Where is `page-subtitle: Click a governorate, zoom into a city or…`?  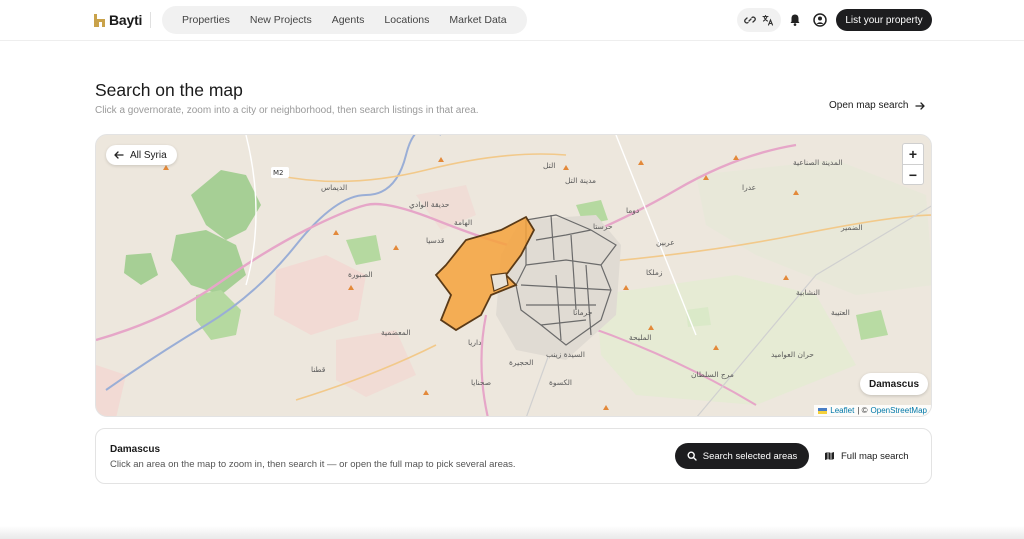 page-subtitle: Click a governorate, zoom into a city or… is located at coordinates (287, 110).